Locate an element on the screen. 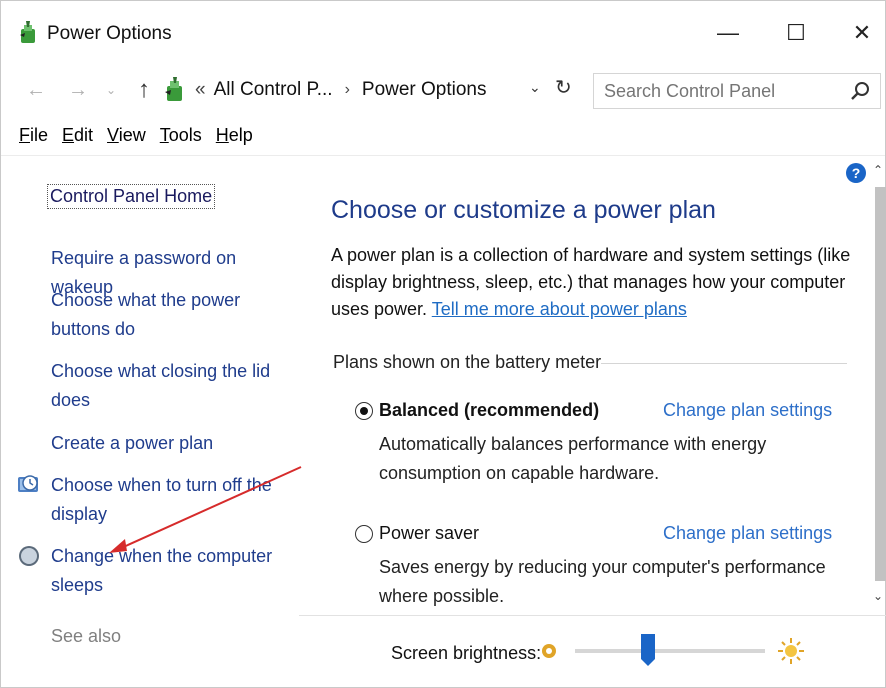 The width and height of the screenshot is (886, 688). bright-sun-icon is located at coordinates (791, 651).